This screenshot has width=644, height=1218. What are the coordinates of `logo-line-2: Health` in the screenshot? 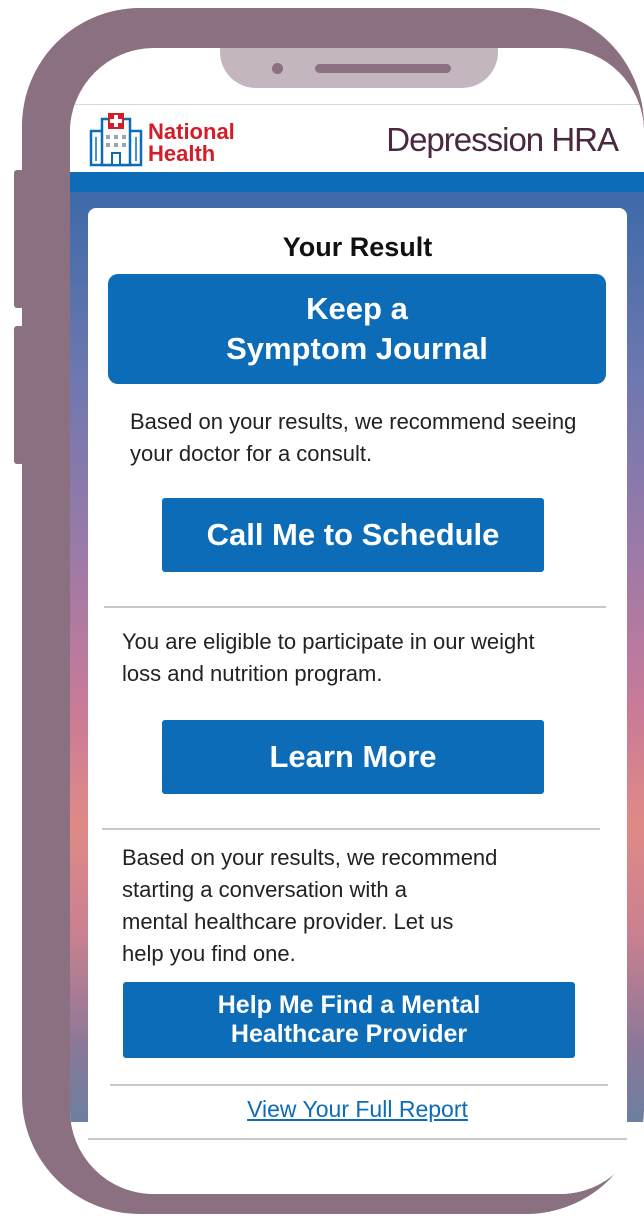 It's located at (182, 153).